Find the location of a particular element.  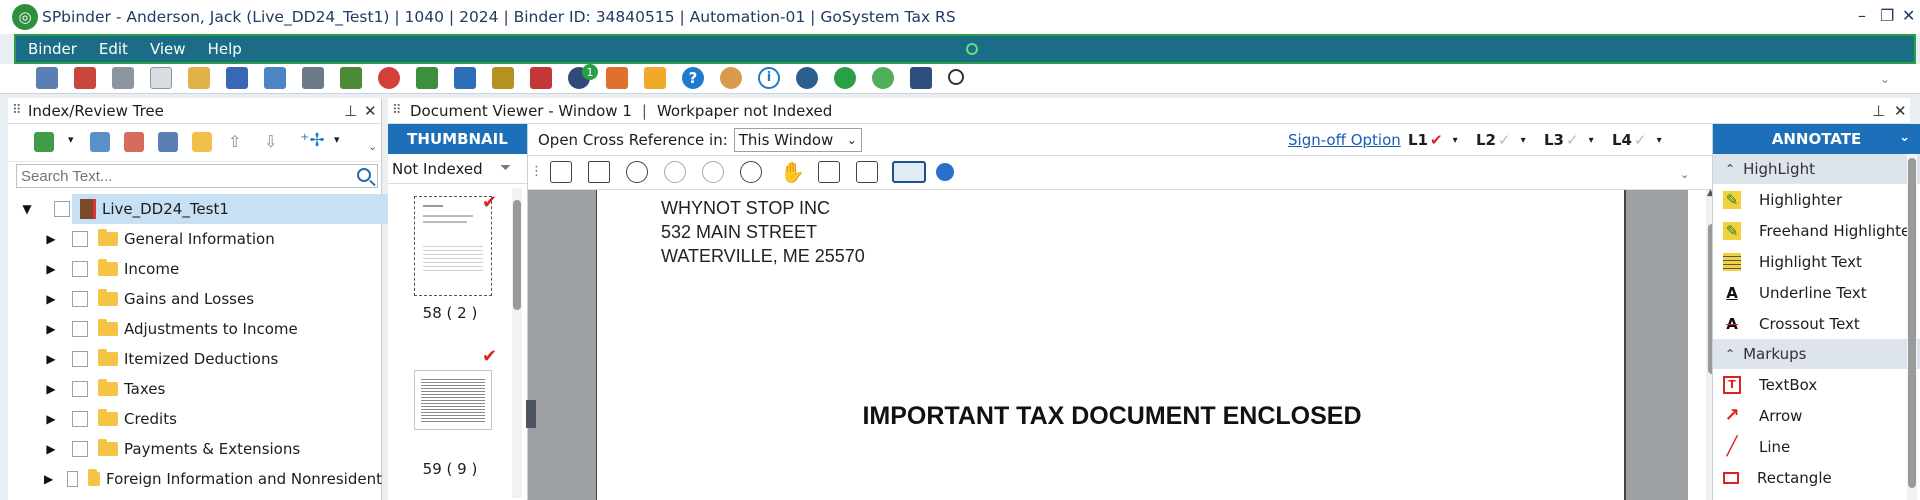

refresh-icon is located at coordinates (883, 78).